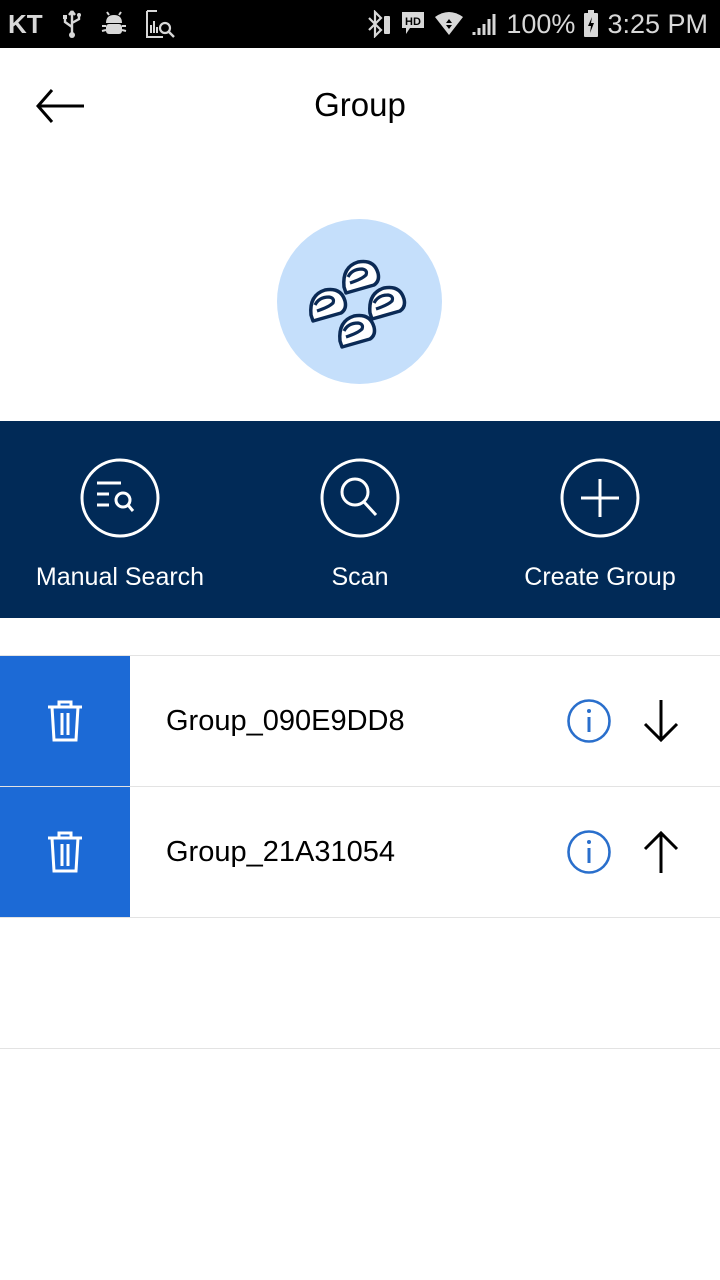 The width and height of the screenshot is (720, 1280). Describe the element at coordinates (657, 23) in the screenshot. I see `clock: 3:25 PM` at that location.